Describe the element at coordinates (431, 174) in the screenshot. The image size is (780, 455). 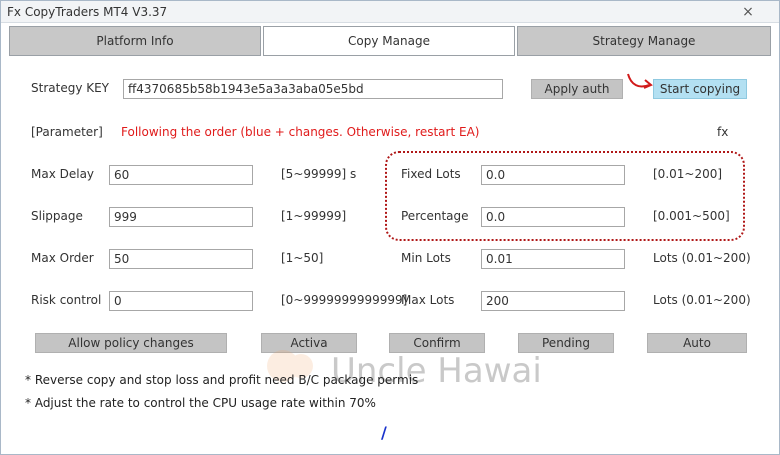
I see `fixed-lots-label: Fixed Lots` at that location.